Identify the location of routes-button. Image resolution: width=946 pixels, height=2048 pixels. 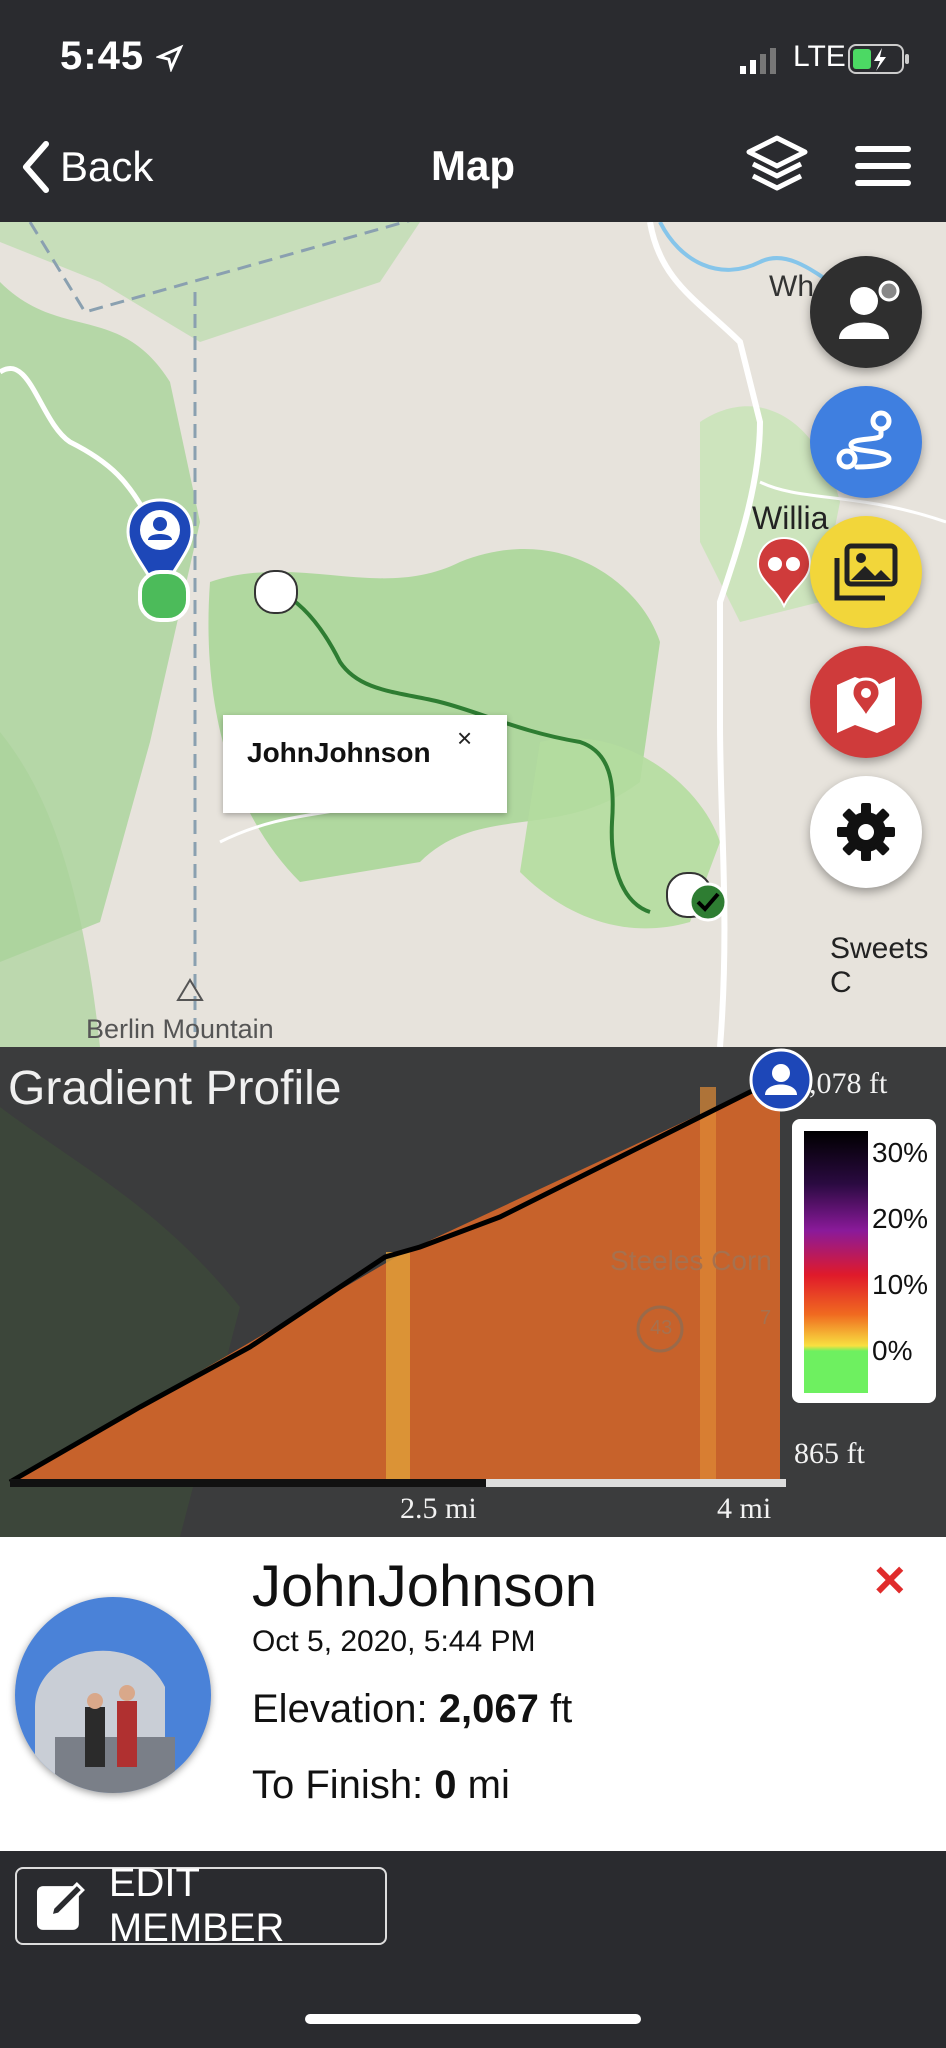
(866, 442).